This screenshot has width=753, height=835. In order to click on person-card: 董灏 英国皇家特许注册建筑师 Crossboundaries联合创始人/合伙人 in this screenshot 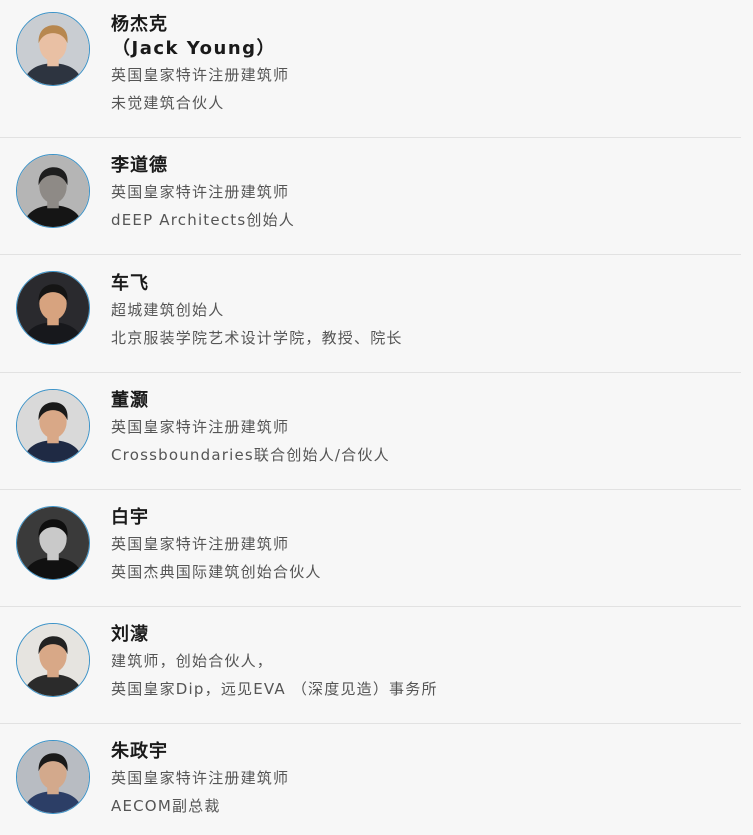, I will do `click(370, 431)`.